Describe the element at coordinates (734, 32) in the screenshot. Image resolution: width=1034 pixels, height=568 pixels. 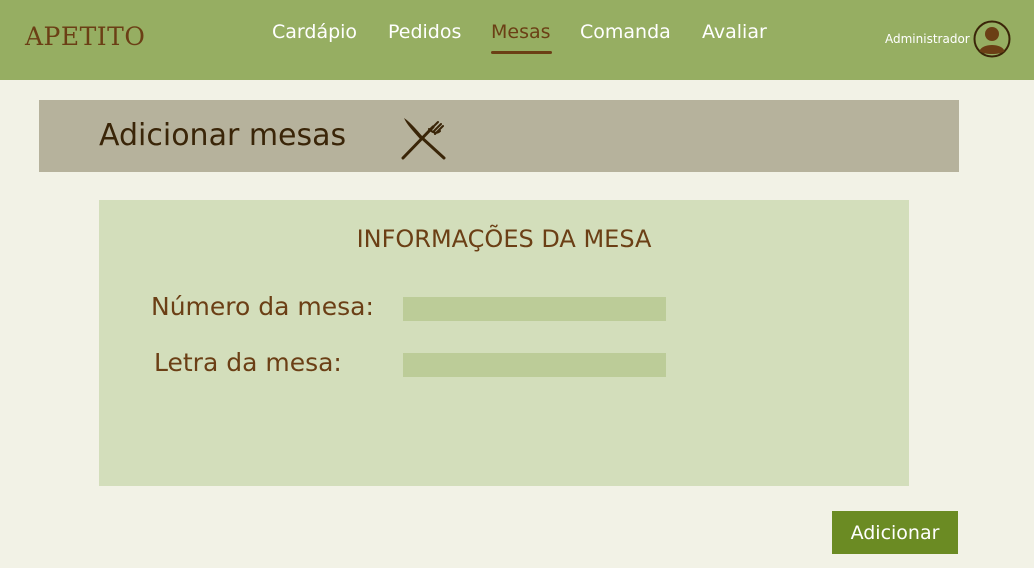
I see `nav-item-avaliar: Avaliar` at that location.